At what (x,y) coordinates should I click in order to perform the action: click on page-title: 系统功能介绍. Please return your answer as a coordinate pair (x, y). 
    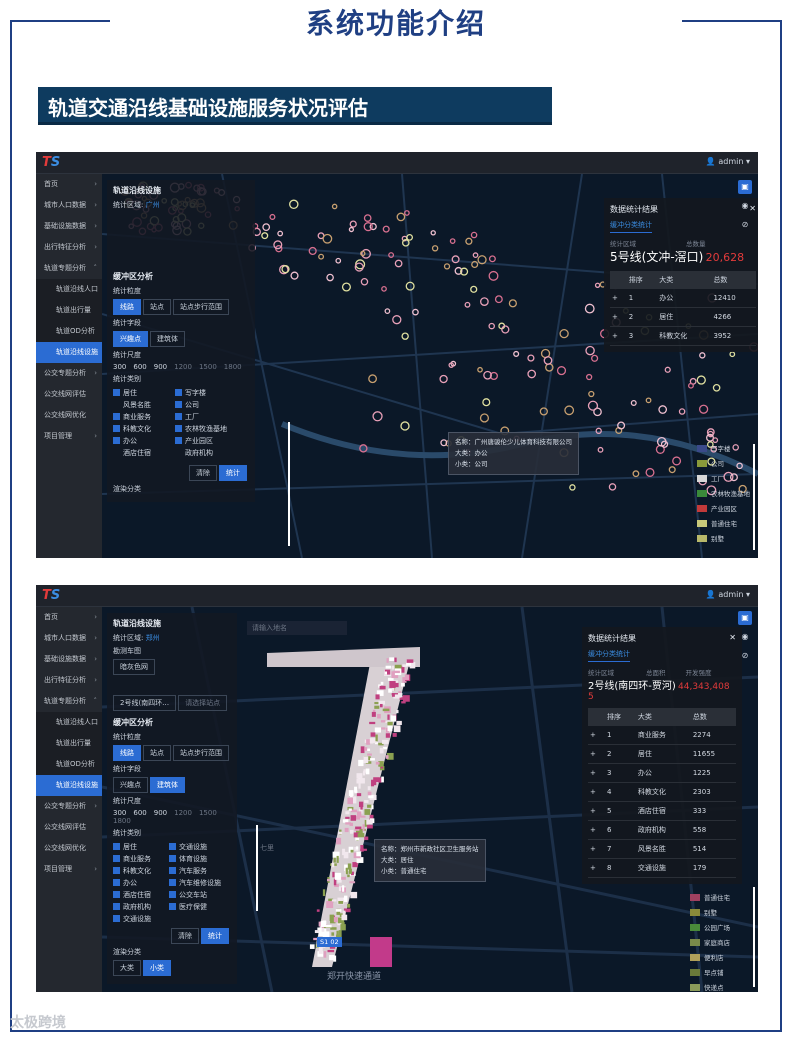
    Looking at the image, I should click on (395, 23).